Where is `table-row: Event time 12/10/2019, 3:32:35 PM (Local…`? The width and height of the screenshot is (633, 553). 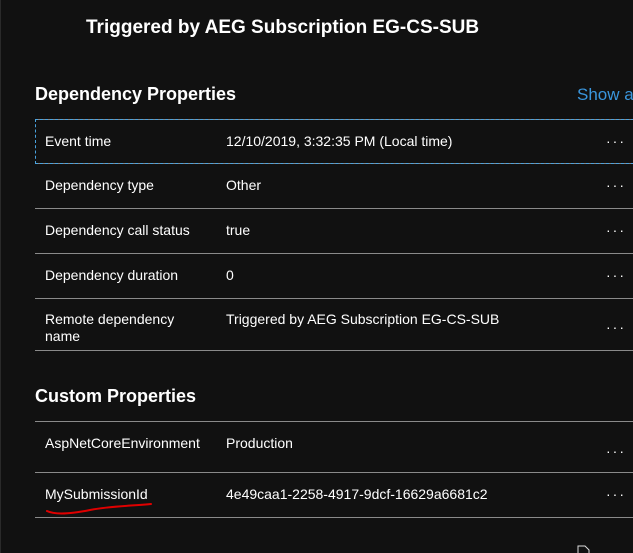
table-row: Event time 12/10/2019, 3:32:35 PM (Local… is located at coordinates (334, 141).